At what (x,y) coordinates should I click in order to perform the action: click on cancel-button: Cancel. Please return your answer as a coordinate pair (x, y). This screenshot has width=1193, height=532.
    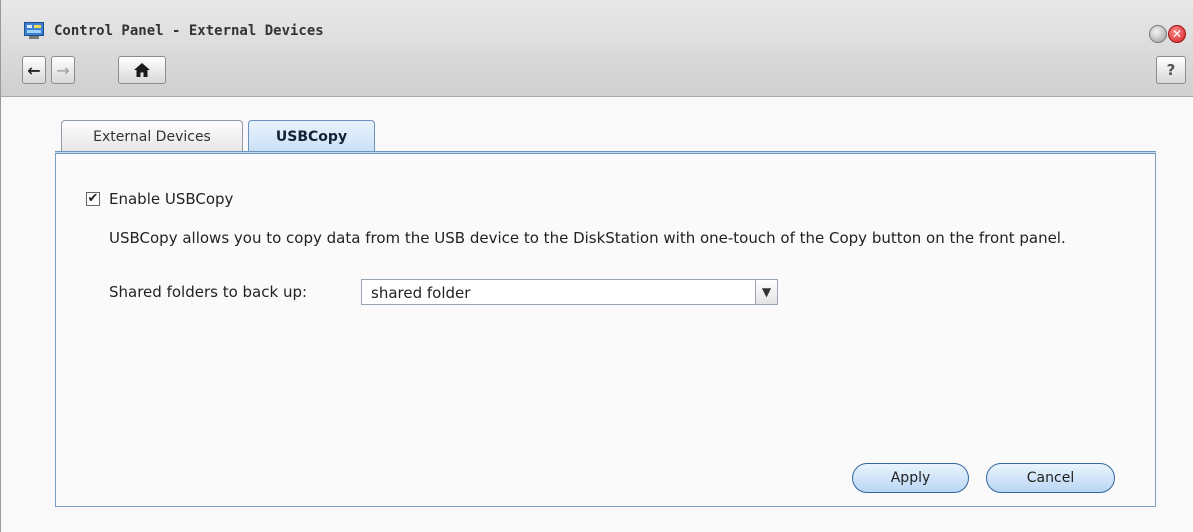
    Looking at the image, I should click on (1050, 478).